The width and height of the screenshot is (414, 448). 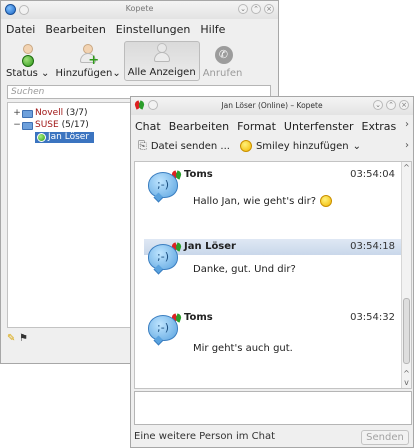 I want to click on add-user-icon: +, so click(x=88, y=55).